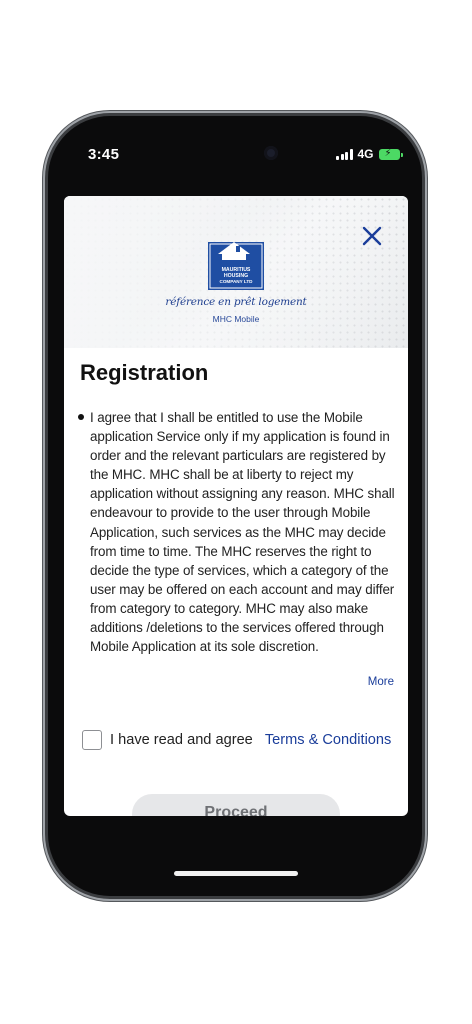 The width and height of the screenshot is (472, 1024). I want to click on more-link: More, so click(369, 682).